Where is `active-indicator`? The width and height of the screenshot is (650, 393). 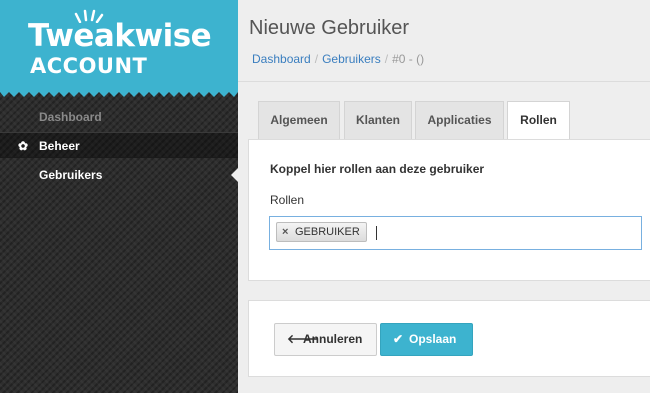 active-indicator is located at coordinates (234, 175).